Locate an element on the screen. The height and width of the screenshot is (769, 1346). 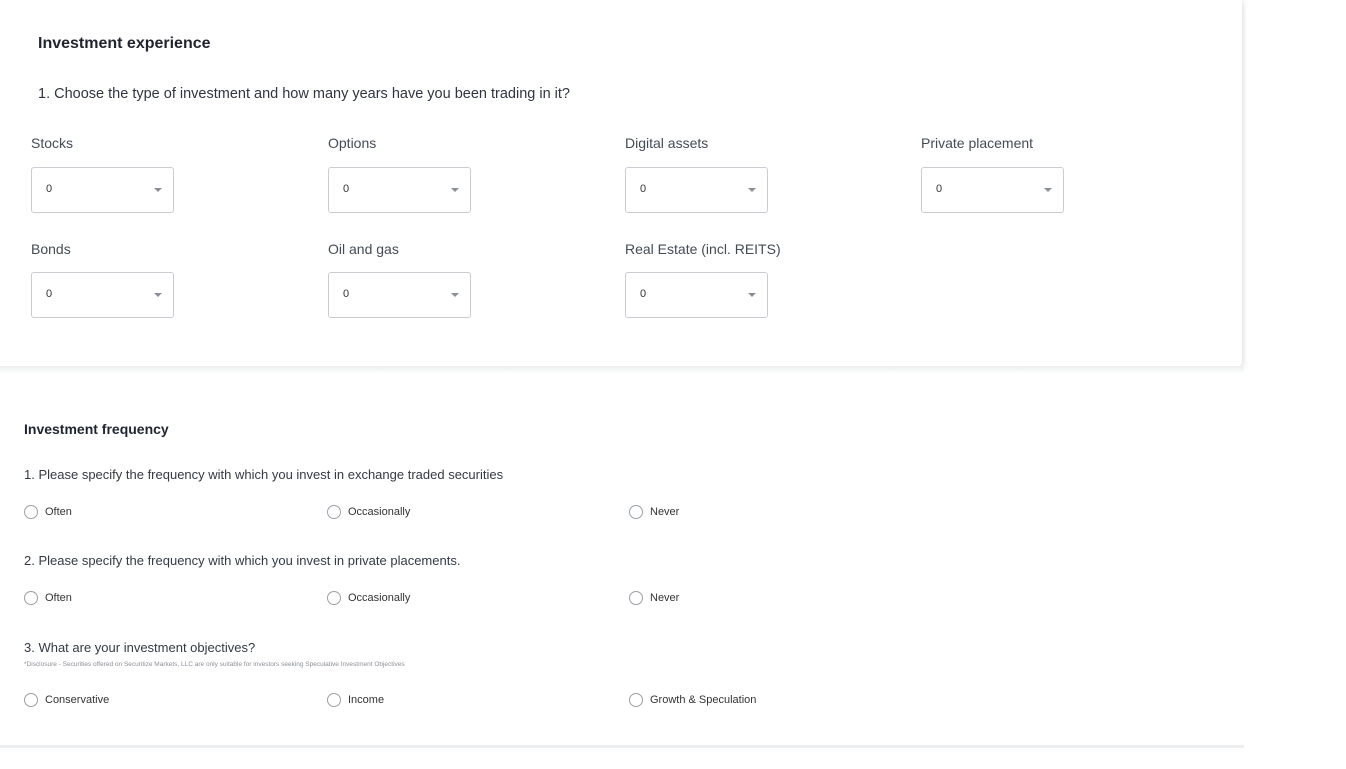
q3-growth-speculation-radio: Growth & Speculation is located at coordinates (692, 700).